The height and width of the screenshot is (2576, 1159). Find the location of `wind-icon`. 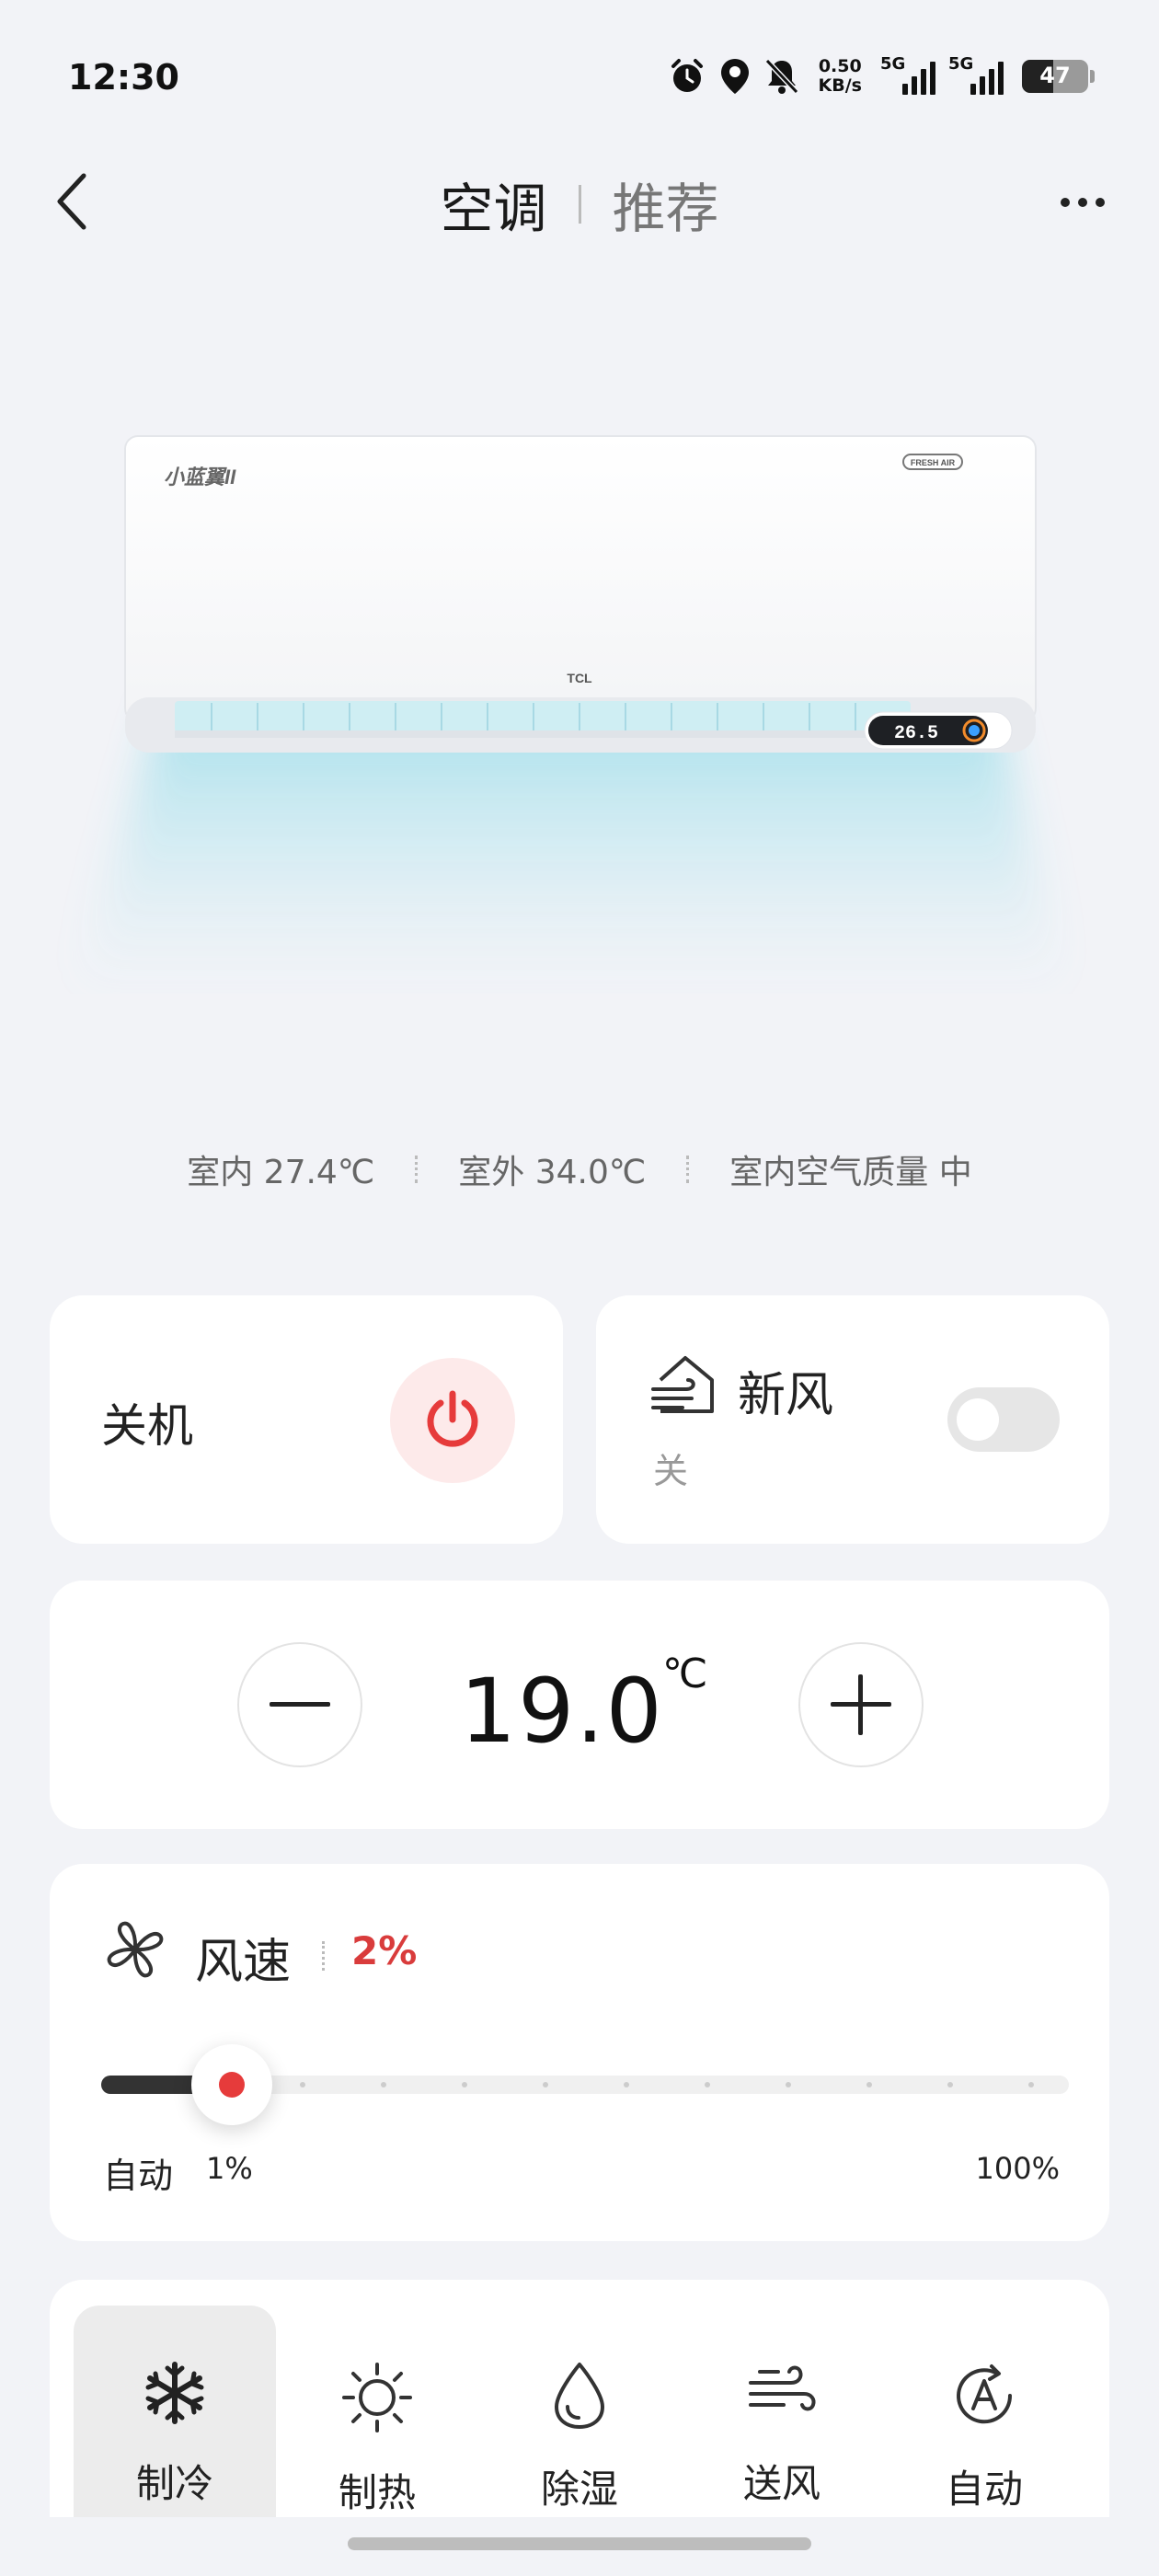

wind-icon is located at coordinates (782, 2388).